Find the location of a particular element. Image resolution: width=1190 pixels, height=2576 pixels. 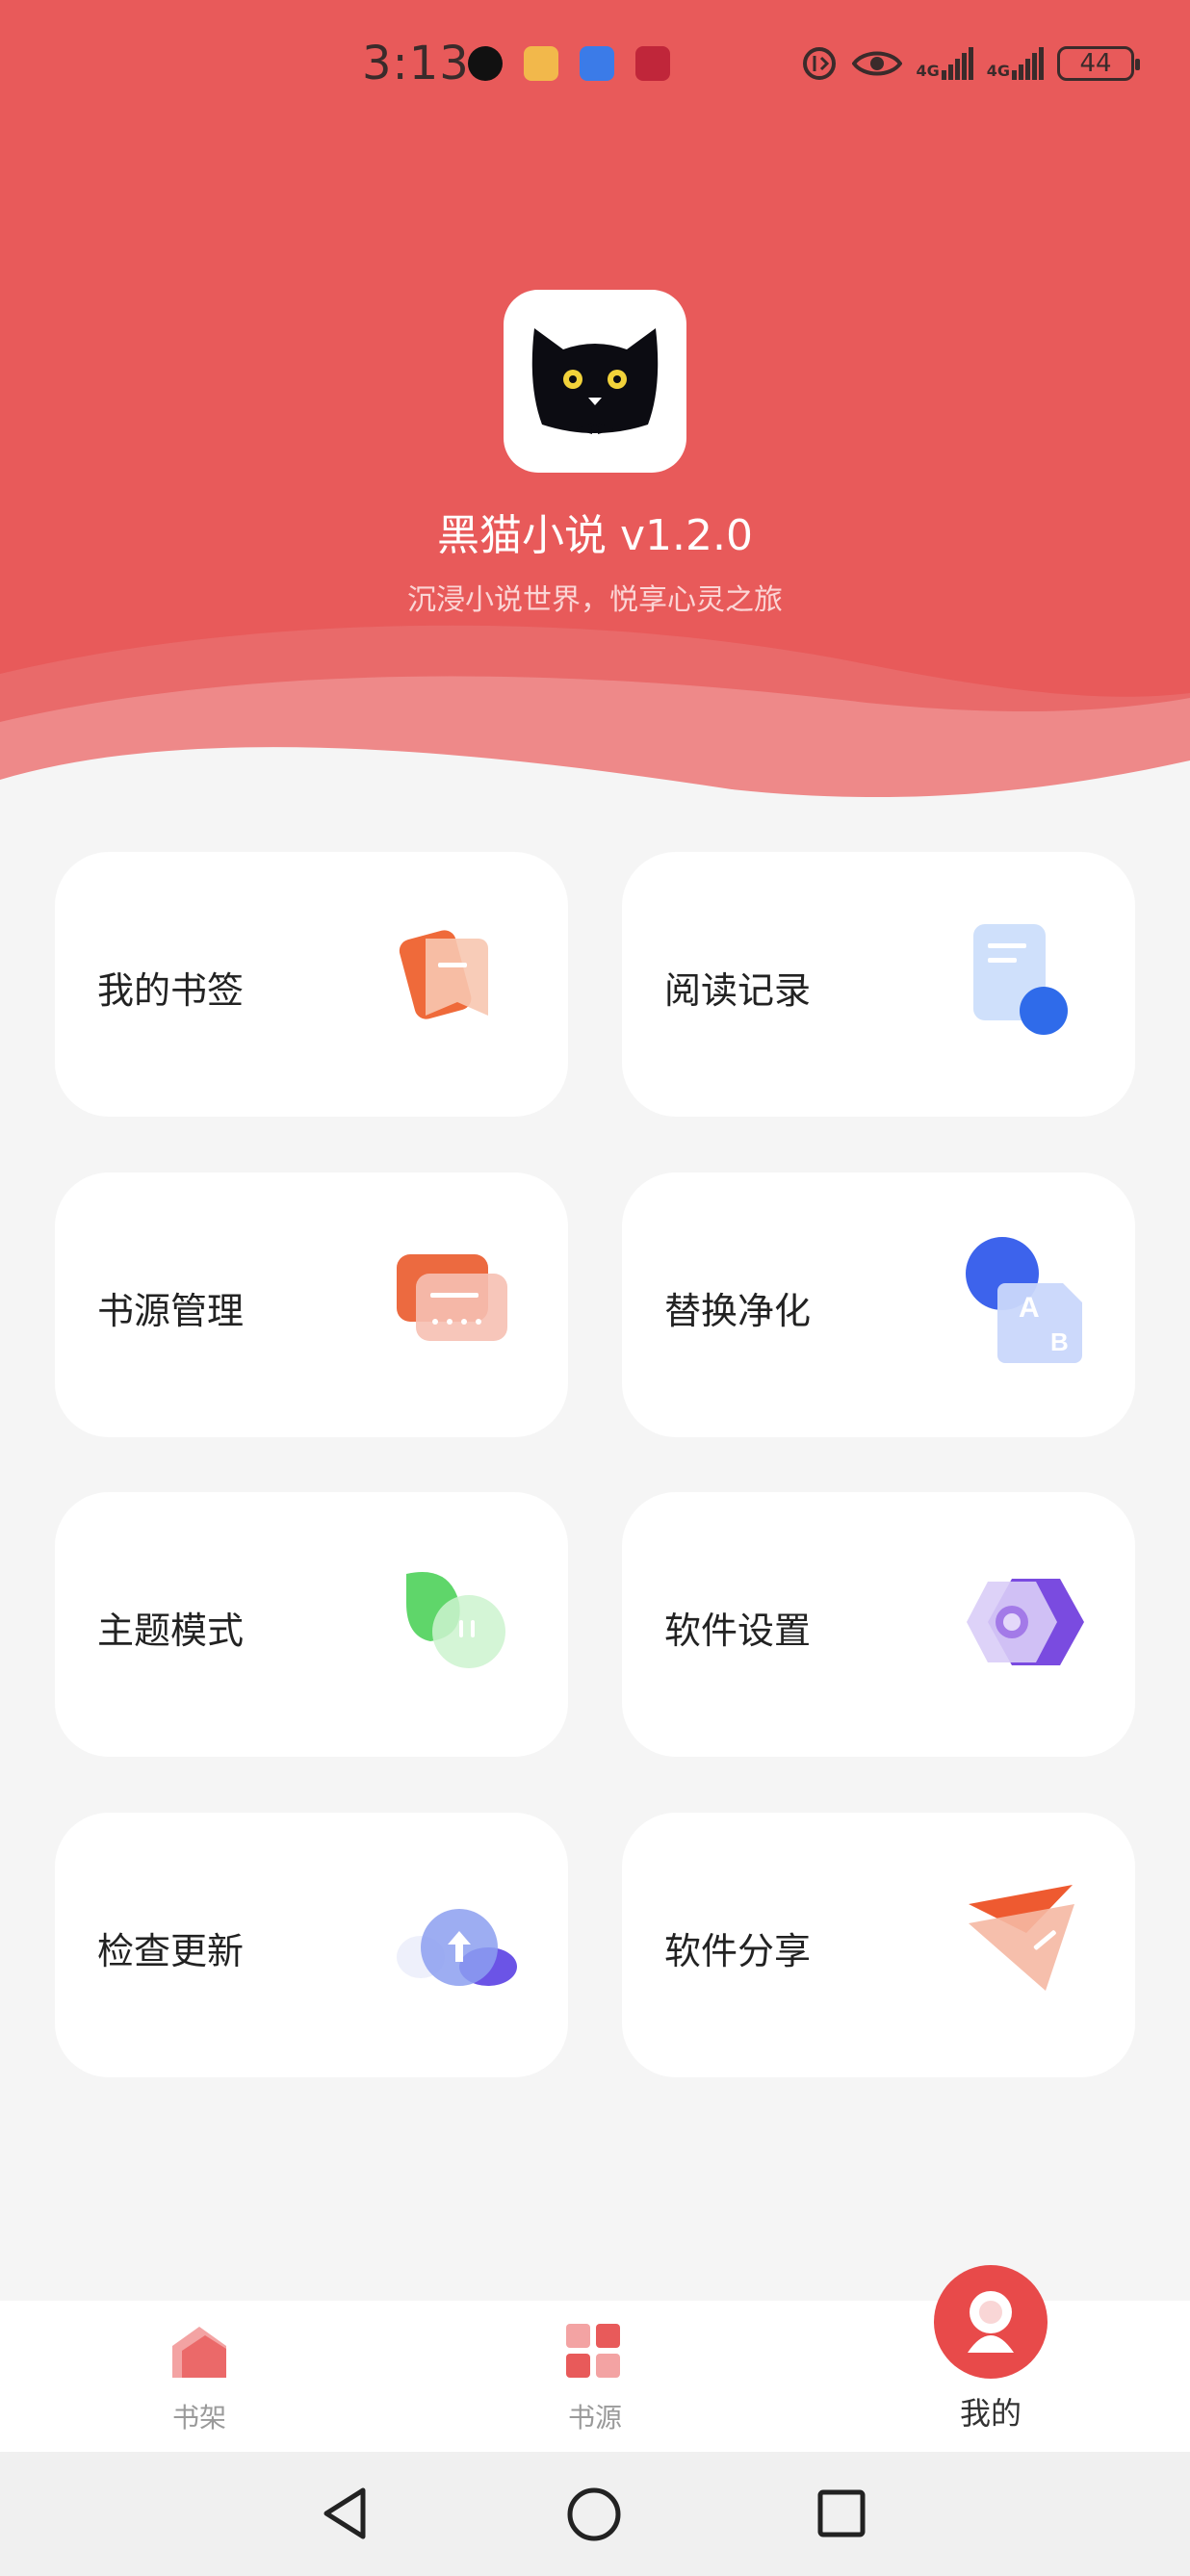

card-label: 阅读记录 is located at coordinates (738, 990).